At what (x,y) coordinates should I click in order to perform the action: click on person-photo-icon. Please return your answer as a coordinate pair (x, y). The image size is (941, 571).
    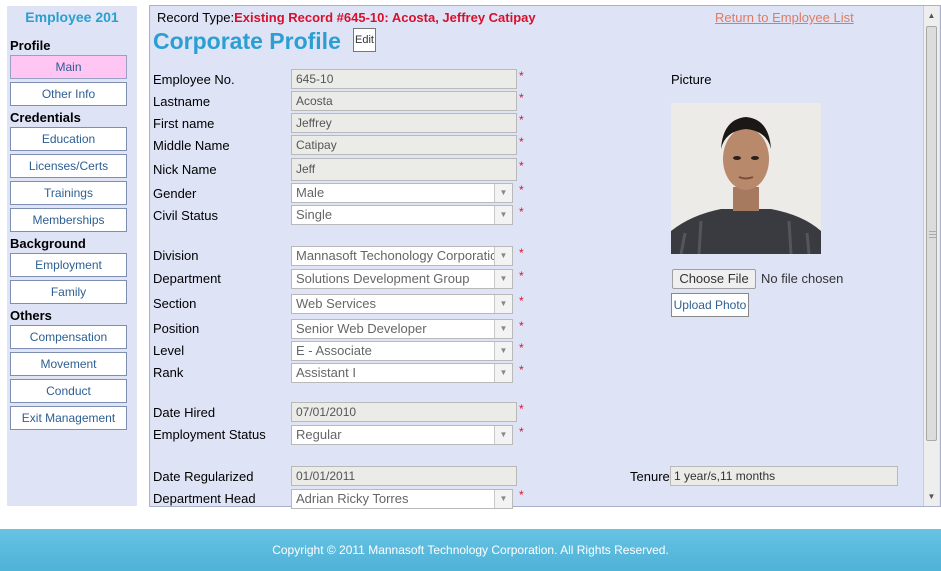
    Looking at the image, I should click on (746, 178).